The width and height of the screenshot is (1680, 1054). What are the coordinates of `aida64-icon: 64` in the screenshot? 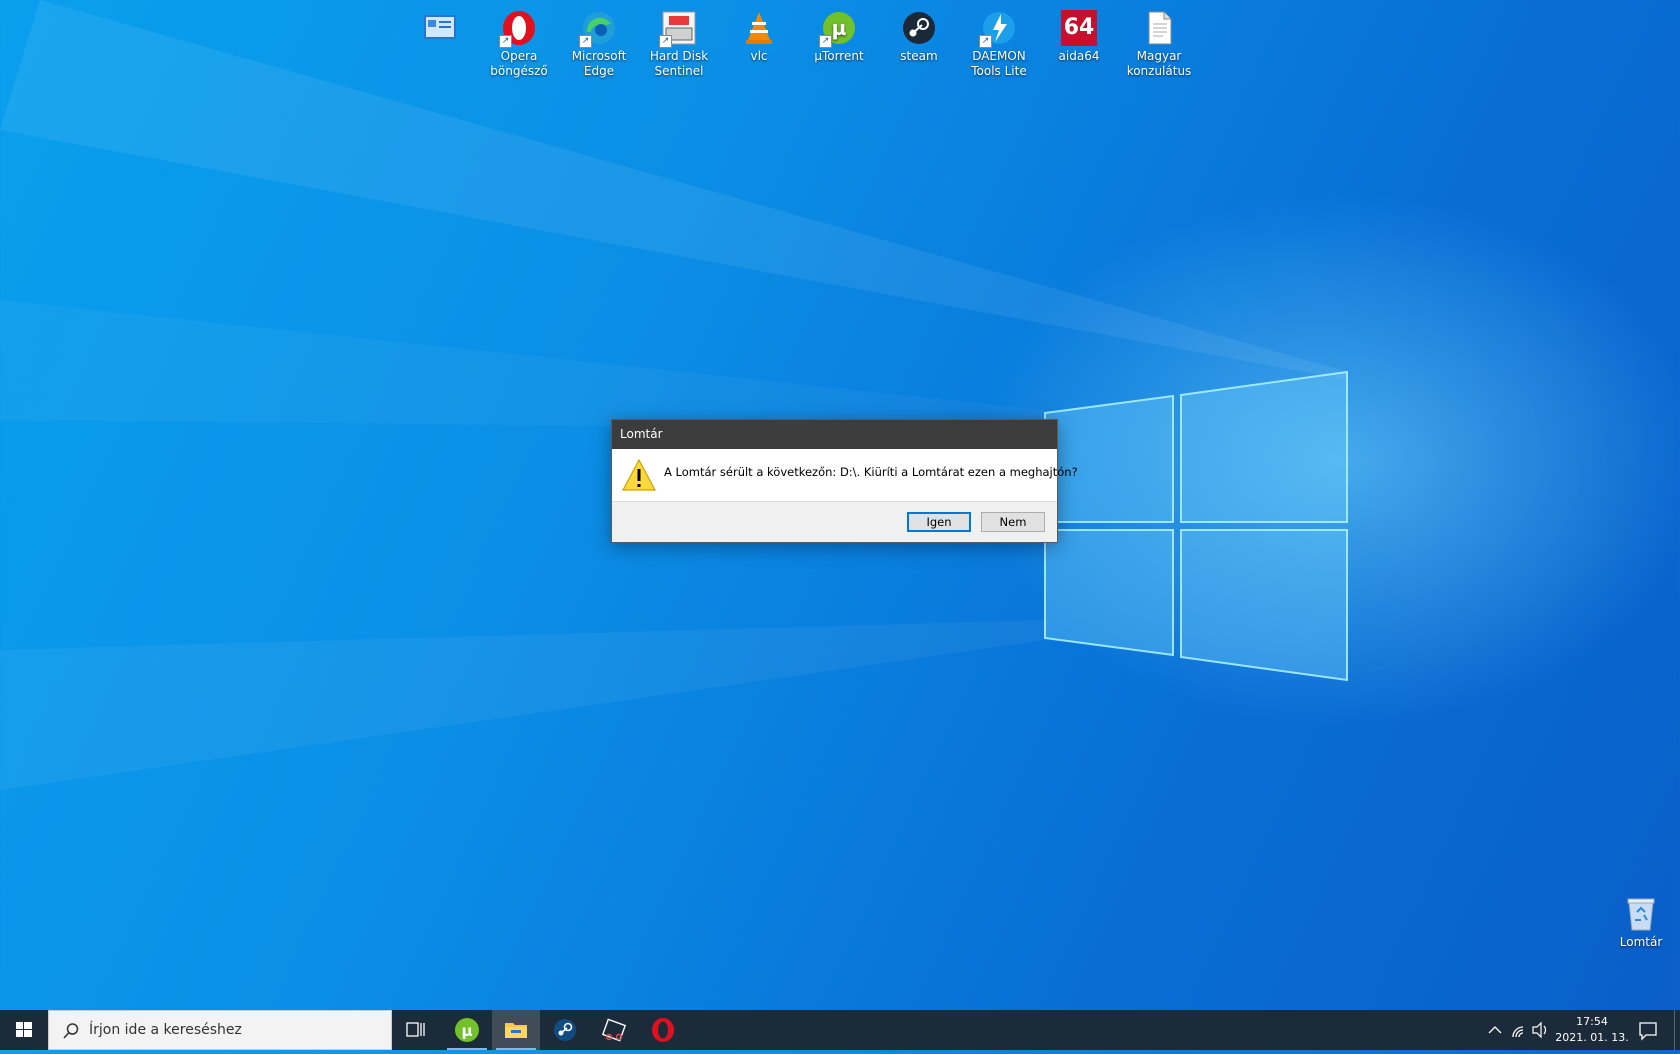 It's located at (1079, 28).